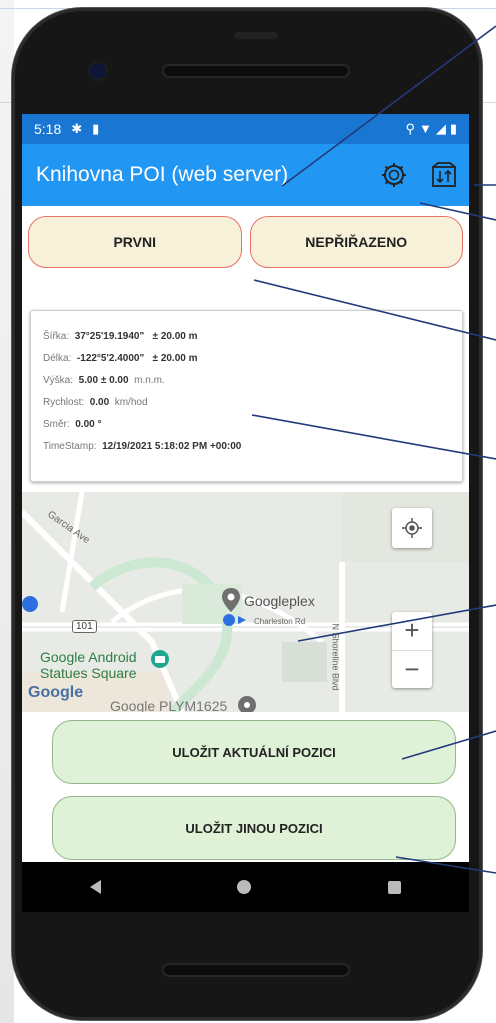  I want to click on status-time: 5:18, so click(48, 129).